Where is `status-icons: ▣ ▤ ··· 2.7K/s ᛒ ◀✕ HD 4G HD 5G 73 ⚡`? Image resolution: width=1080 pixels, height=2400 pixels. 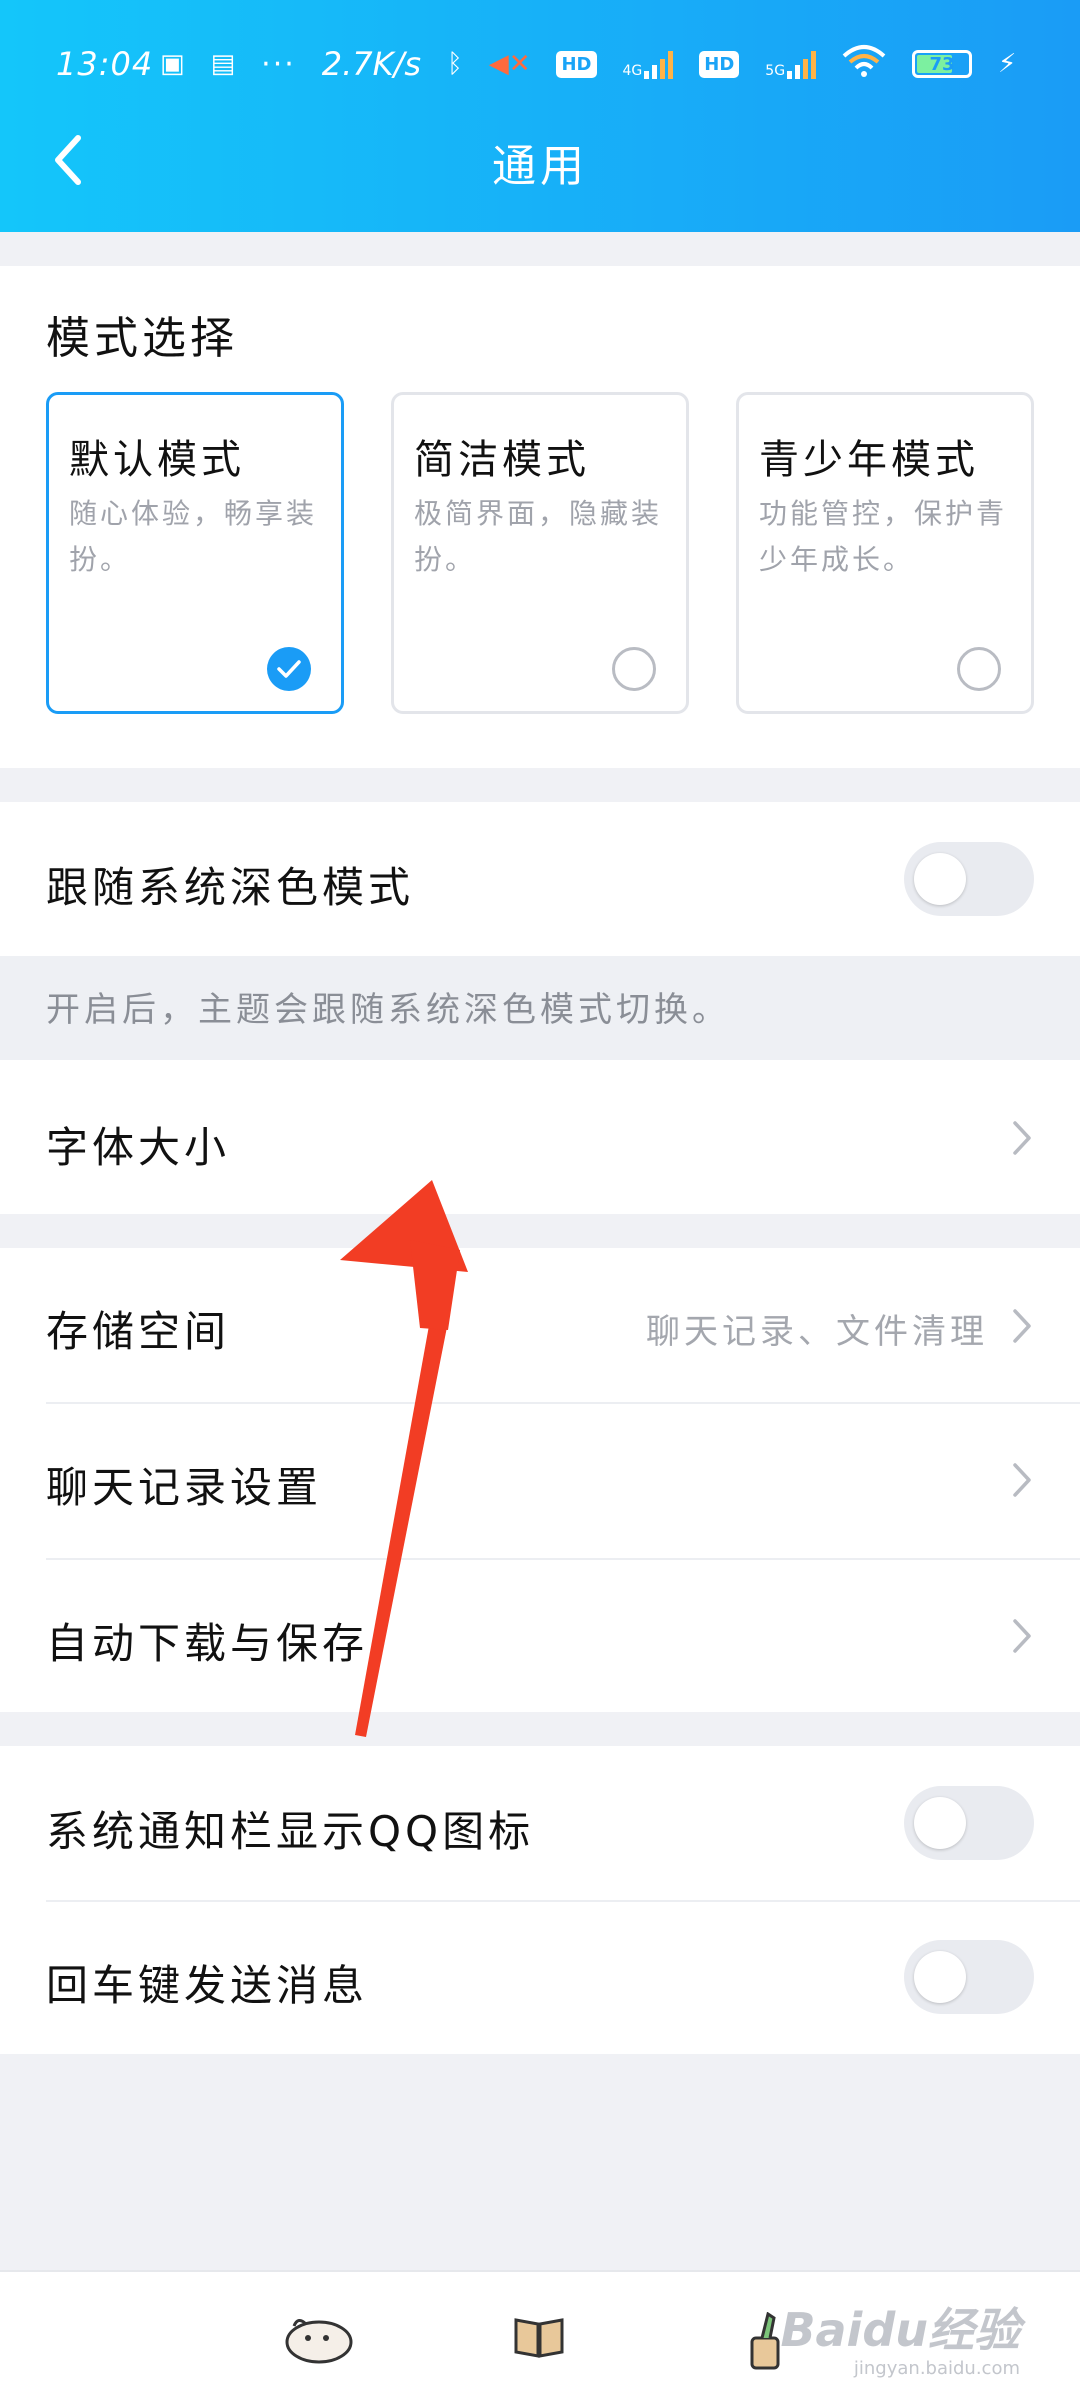 status-icons: ▣ ▤ ··· 2.7K/s ᛒ ◀✕ HD 4G HD 5G 73 ⚡ is located at coordinates (588, 64).